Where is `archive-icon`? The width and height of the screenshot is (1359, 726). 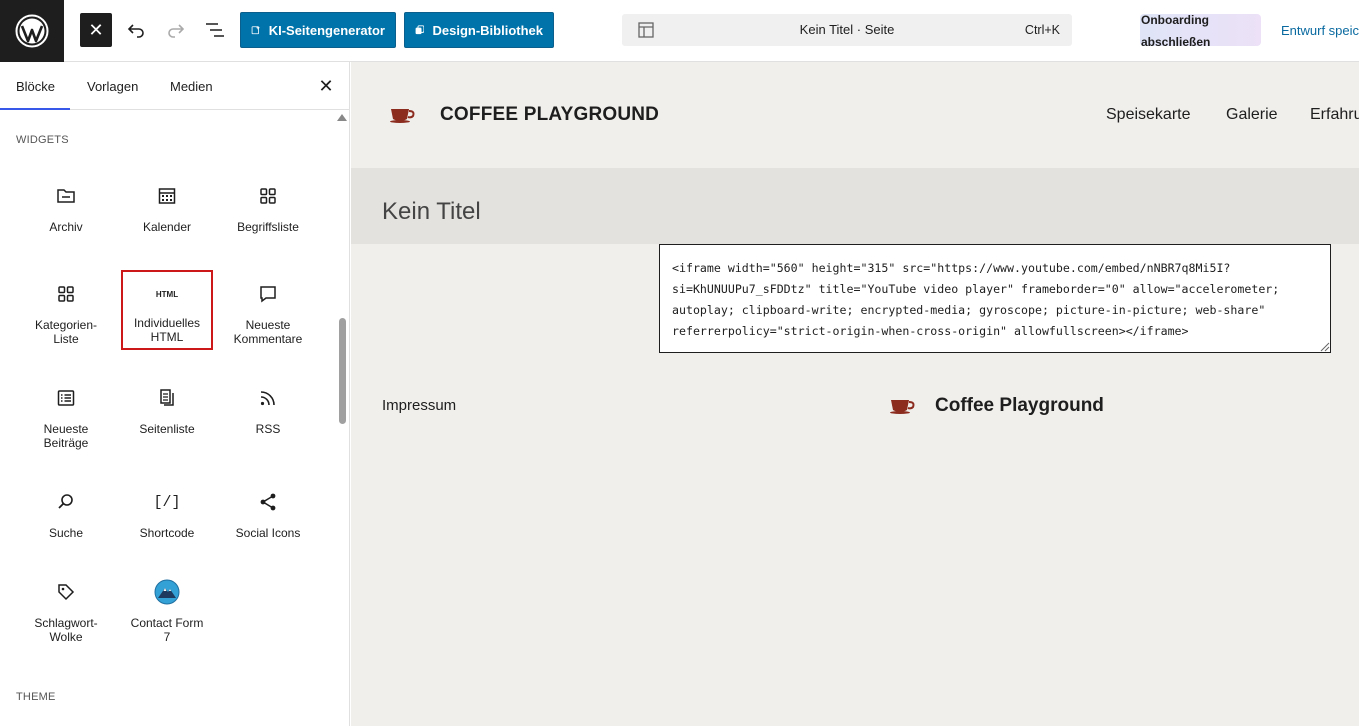
archive-icon is located at coordinates (66, 196).